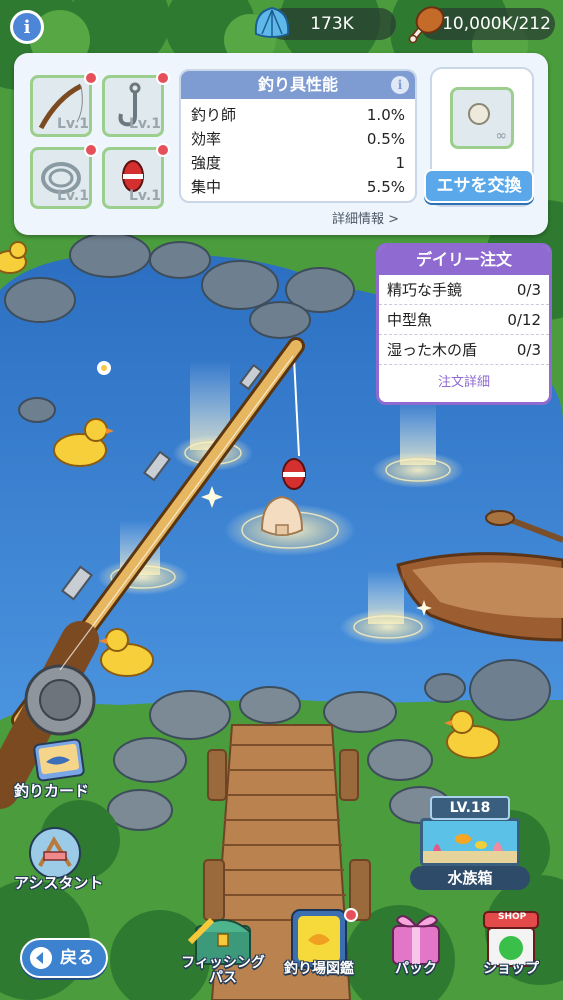 This screenshot has width=563, height=1000. What do you see at coordinates (385, 139) in the screenshot?
I see `stat-value: 0.5%` at bounding box center [385, 139].